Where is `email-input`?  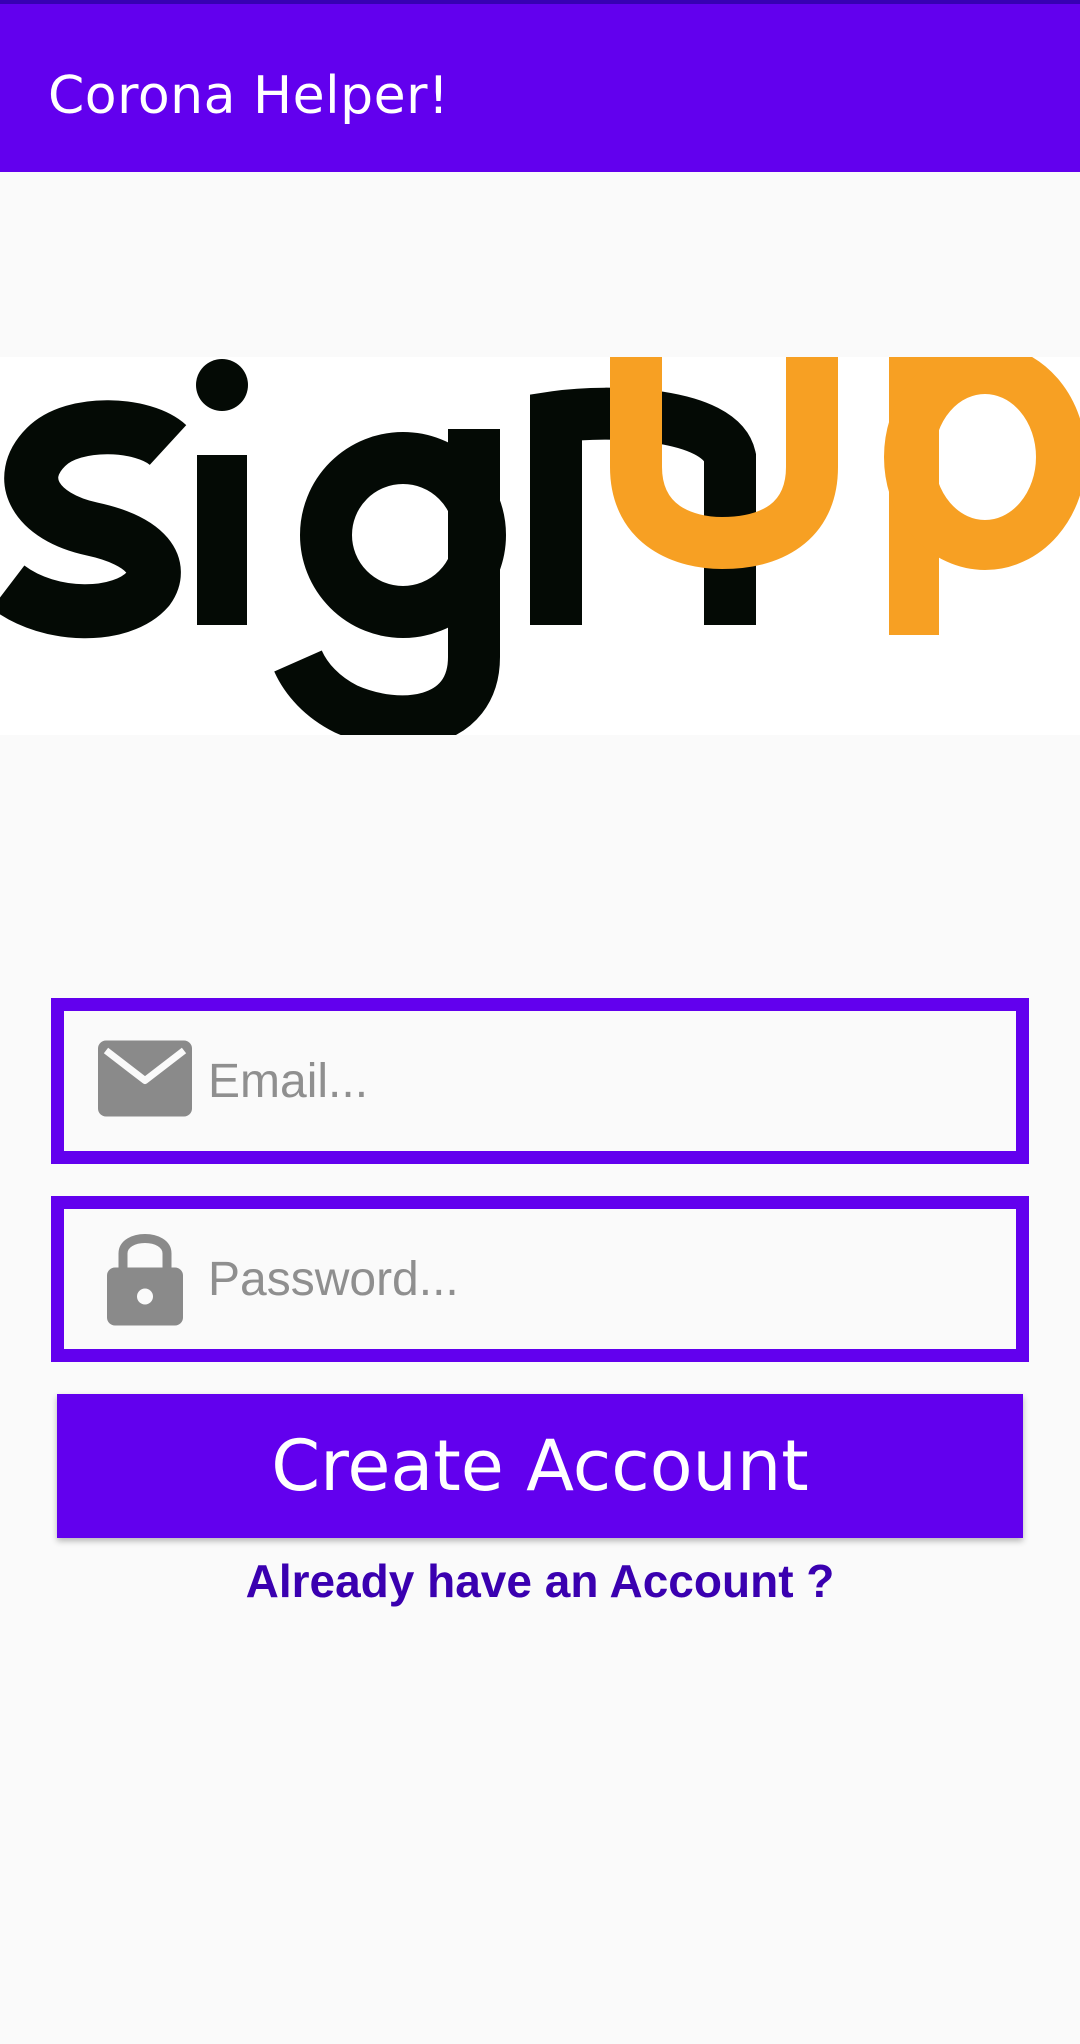
email-input is located at coordinates (603, 1081).